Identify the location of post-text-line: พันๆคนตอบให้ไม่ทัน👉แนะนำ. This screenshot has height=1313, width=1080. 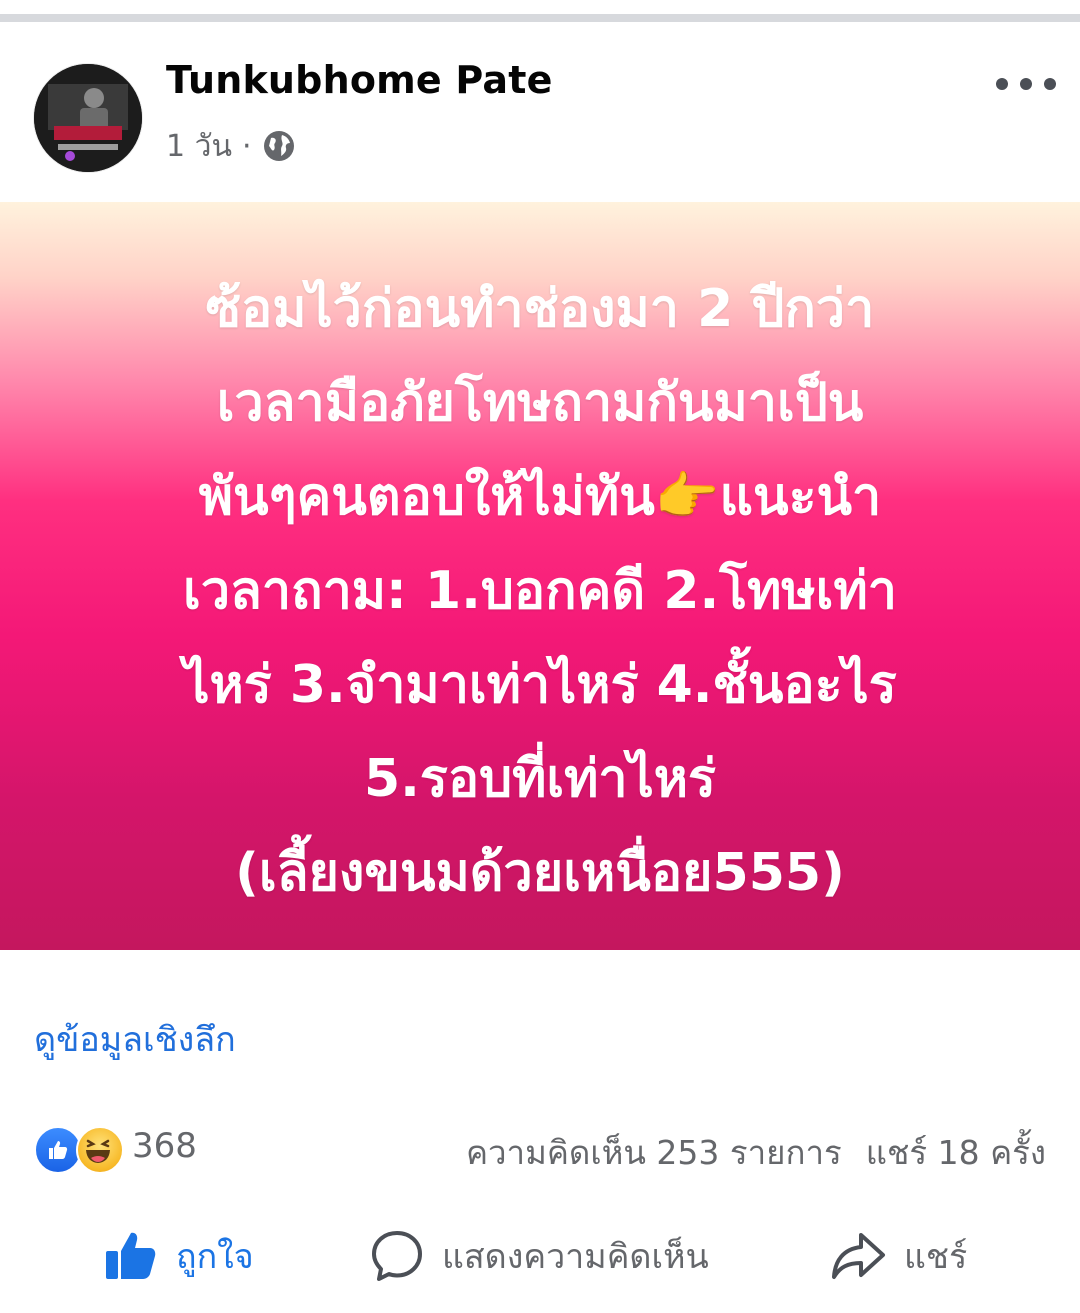
(540, 497).